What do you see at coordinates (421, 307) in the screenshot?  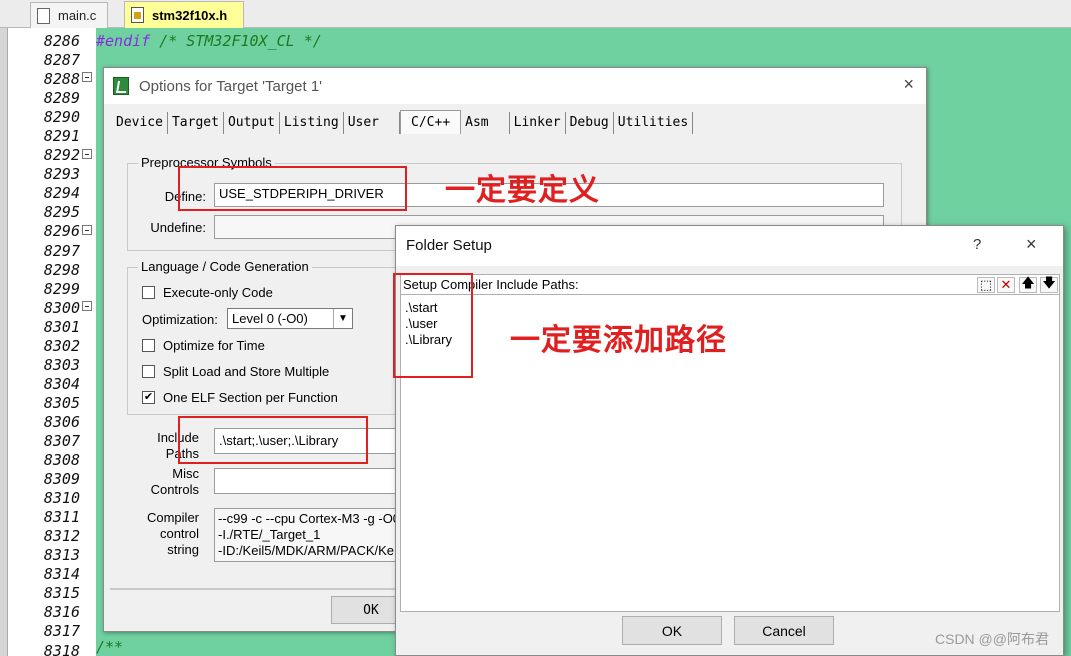 I see `list-item: .\start` at bounding box center [421, 307].